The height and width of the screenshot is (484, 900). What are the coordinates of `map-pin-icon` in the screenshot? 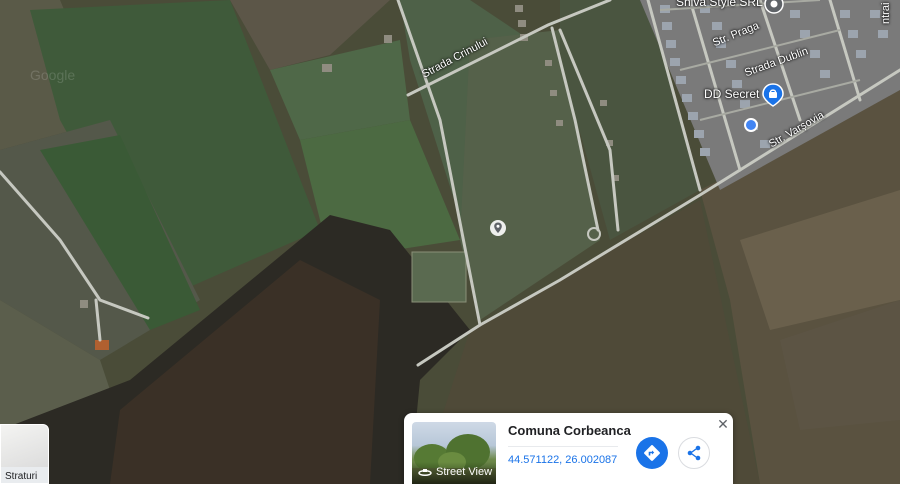 It's located at (774, 7).